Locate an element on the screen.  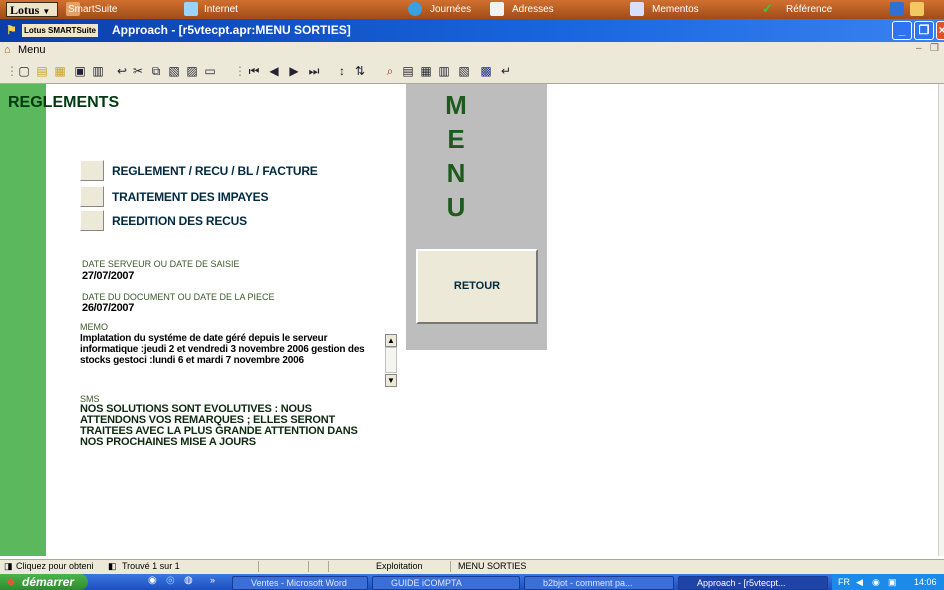
status-form: MENU SORTIES is located at coordinates (492, 566).